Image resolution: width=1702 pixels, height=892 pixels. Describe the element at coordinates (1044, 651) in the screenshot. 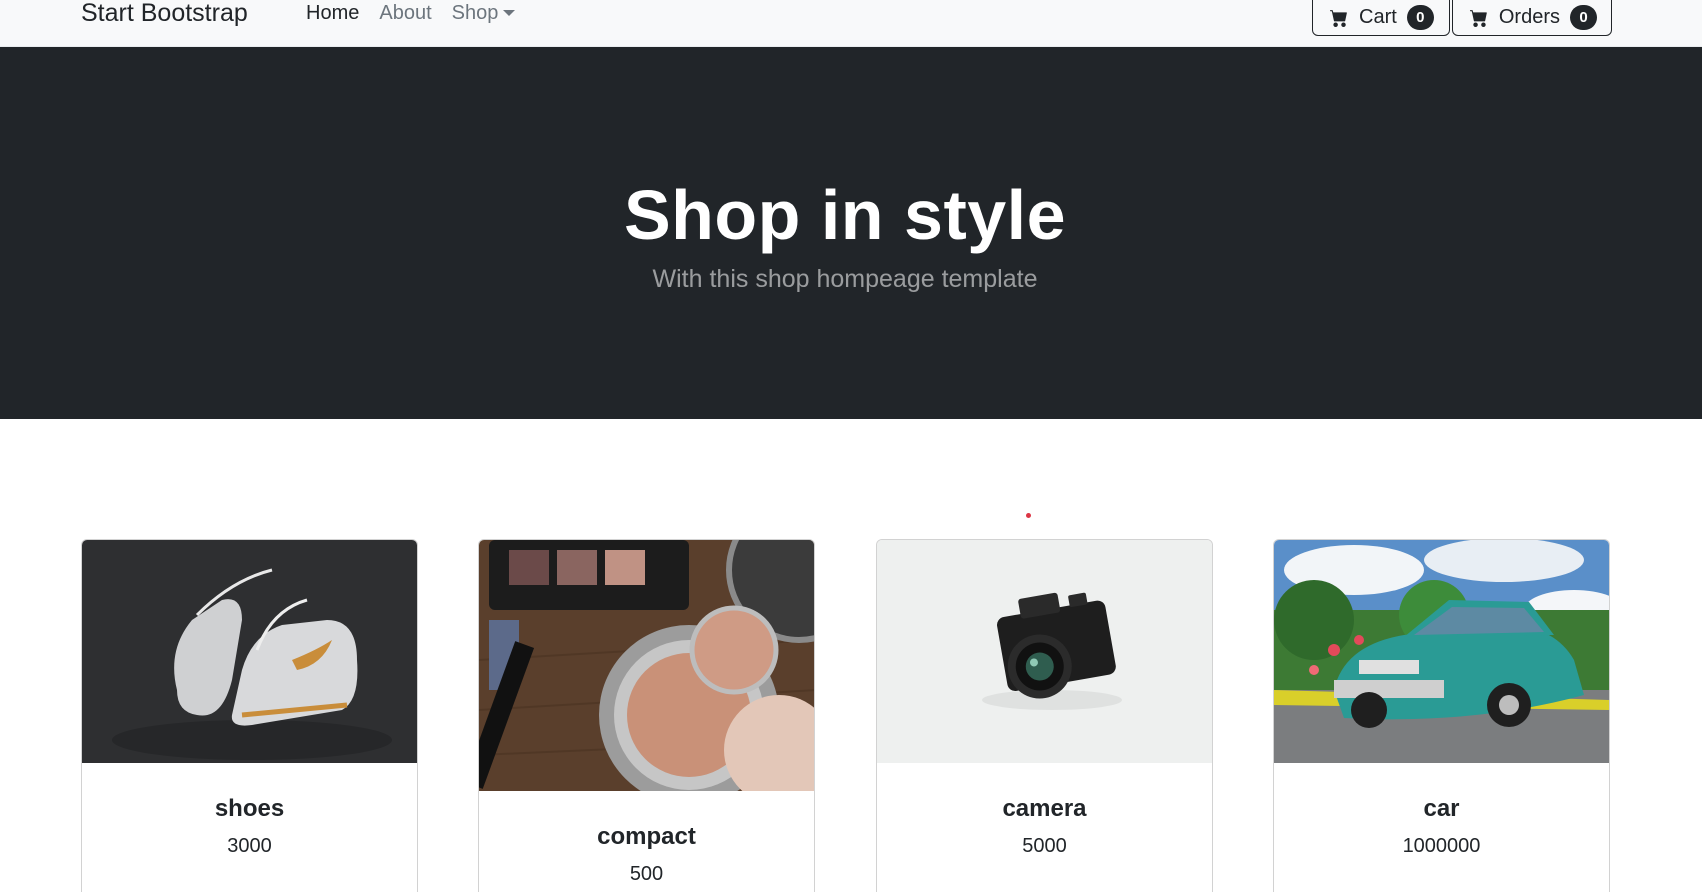

I see `product-image-camera` at that location.